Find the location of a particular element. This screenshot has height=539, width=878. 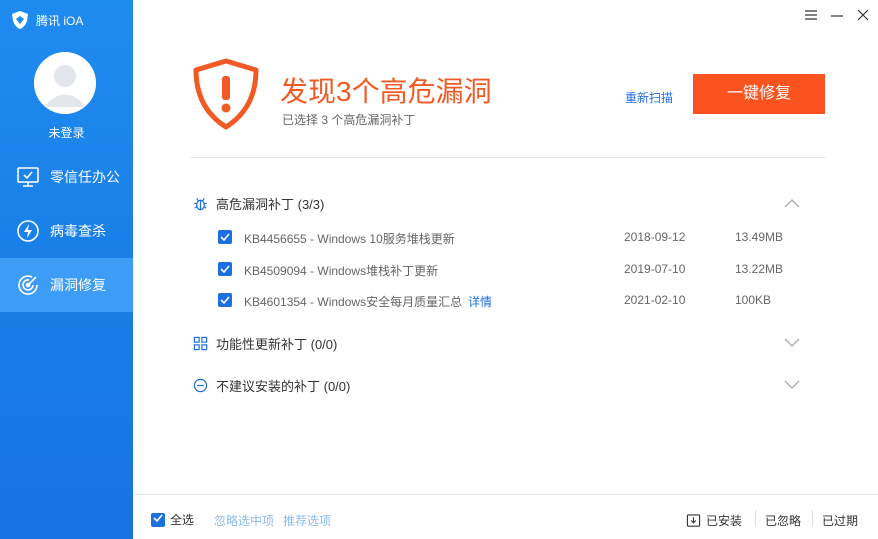

sidebar-item-zero-trust: 零信任办公 is located at coordinates (66, 177).